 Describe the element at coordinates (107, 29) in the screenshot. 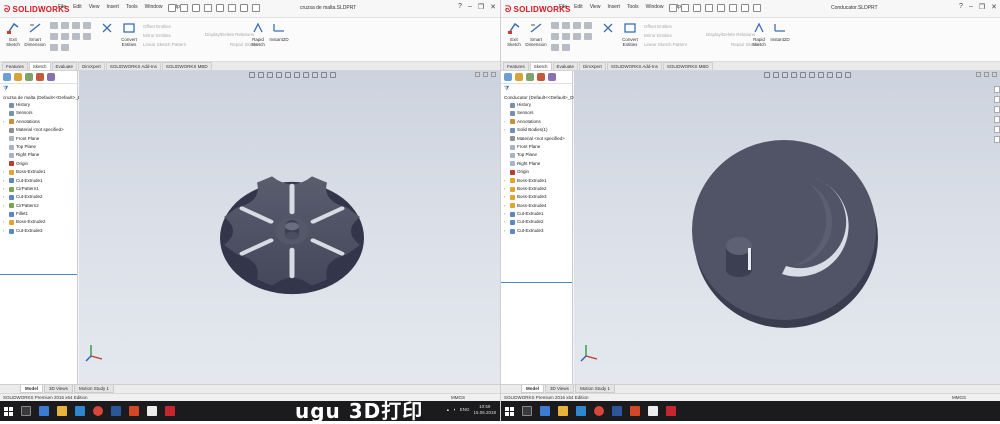

I see `trim-entities-button` at that location.